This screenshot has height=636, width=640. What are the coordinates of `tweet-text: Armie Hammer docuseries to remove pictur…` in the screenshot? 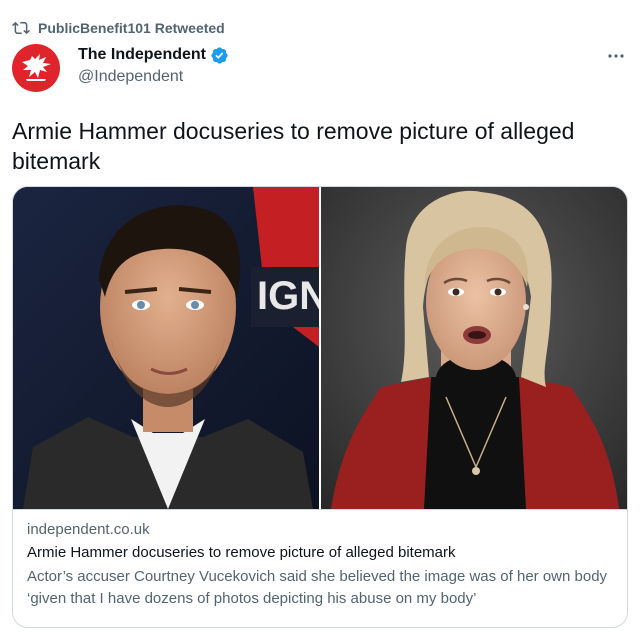 It's located at (293, 146).